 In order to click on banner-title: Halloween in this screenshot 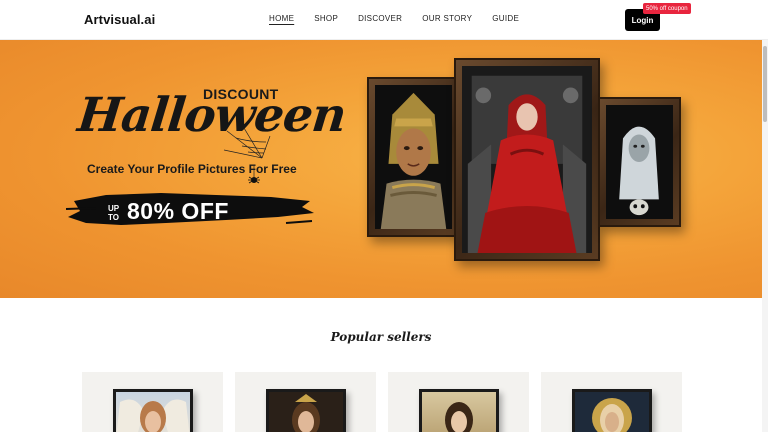, I will do `click(212, 115)`.